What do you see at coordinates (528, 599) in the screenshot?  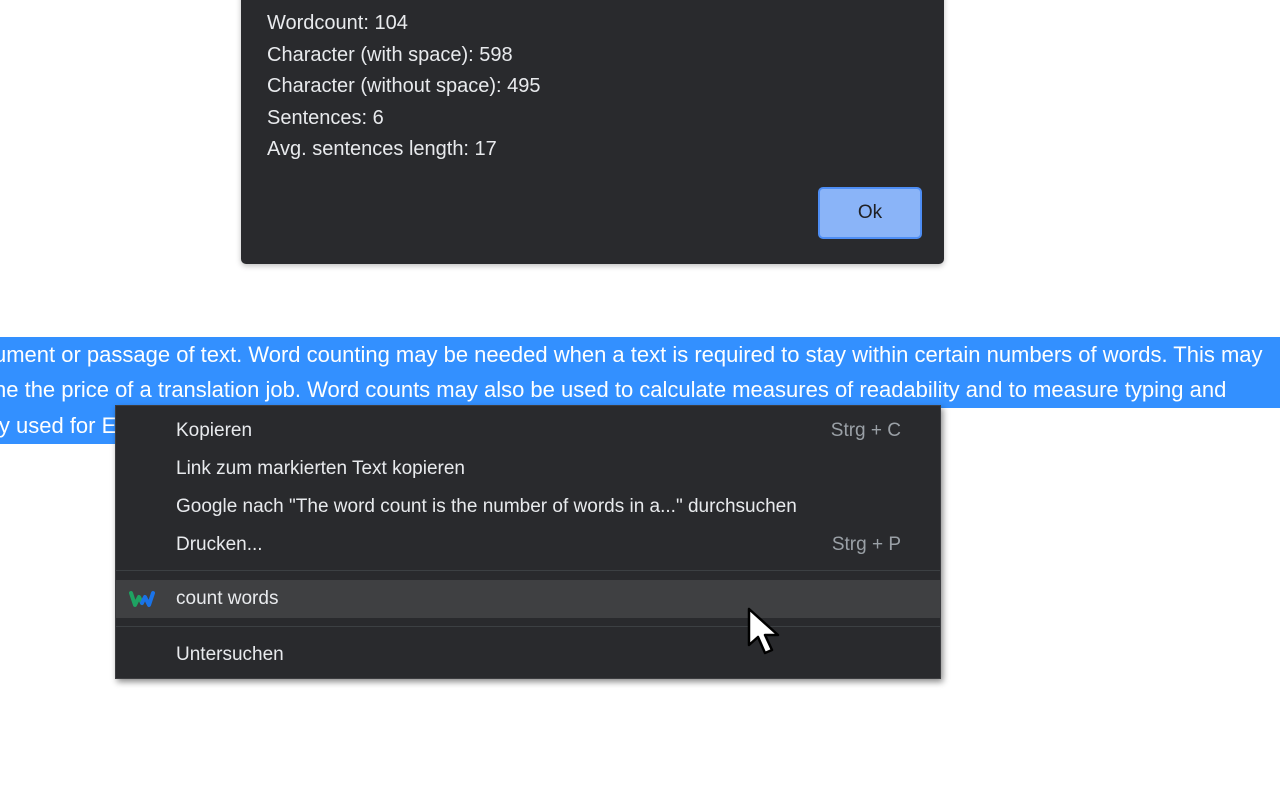 I see `menu-item-count-words: count words` at bounding box center [528, 599].